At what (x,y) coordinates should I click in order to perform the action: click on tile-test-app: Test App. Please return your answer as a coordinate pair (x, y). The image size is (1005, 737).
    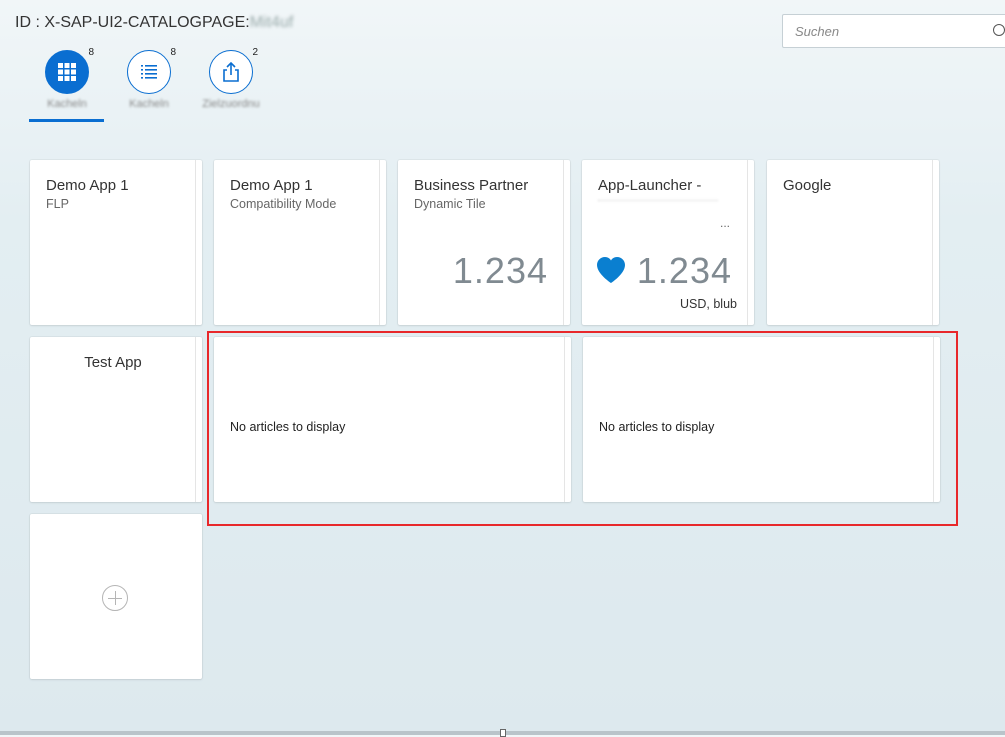
    Looking at the image, I should click on (116, 419).